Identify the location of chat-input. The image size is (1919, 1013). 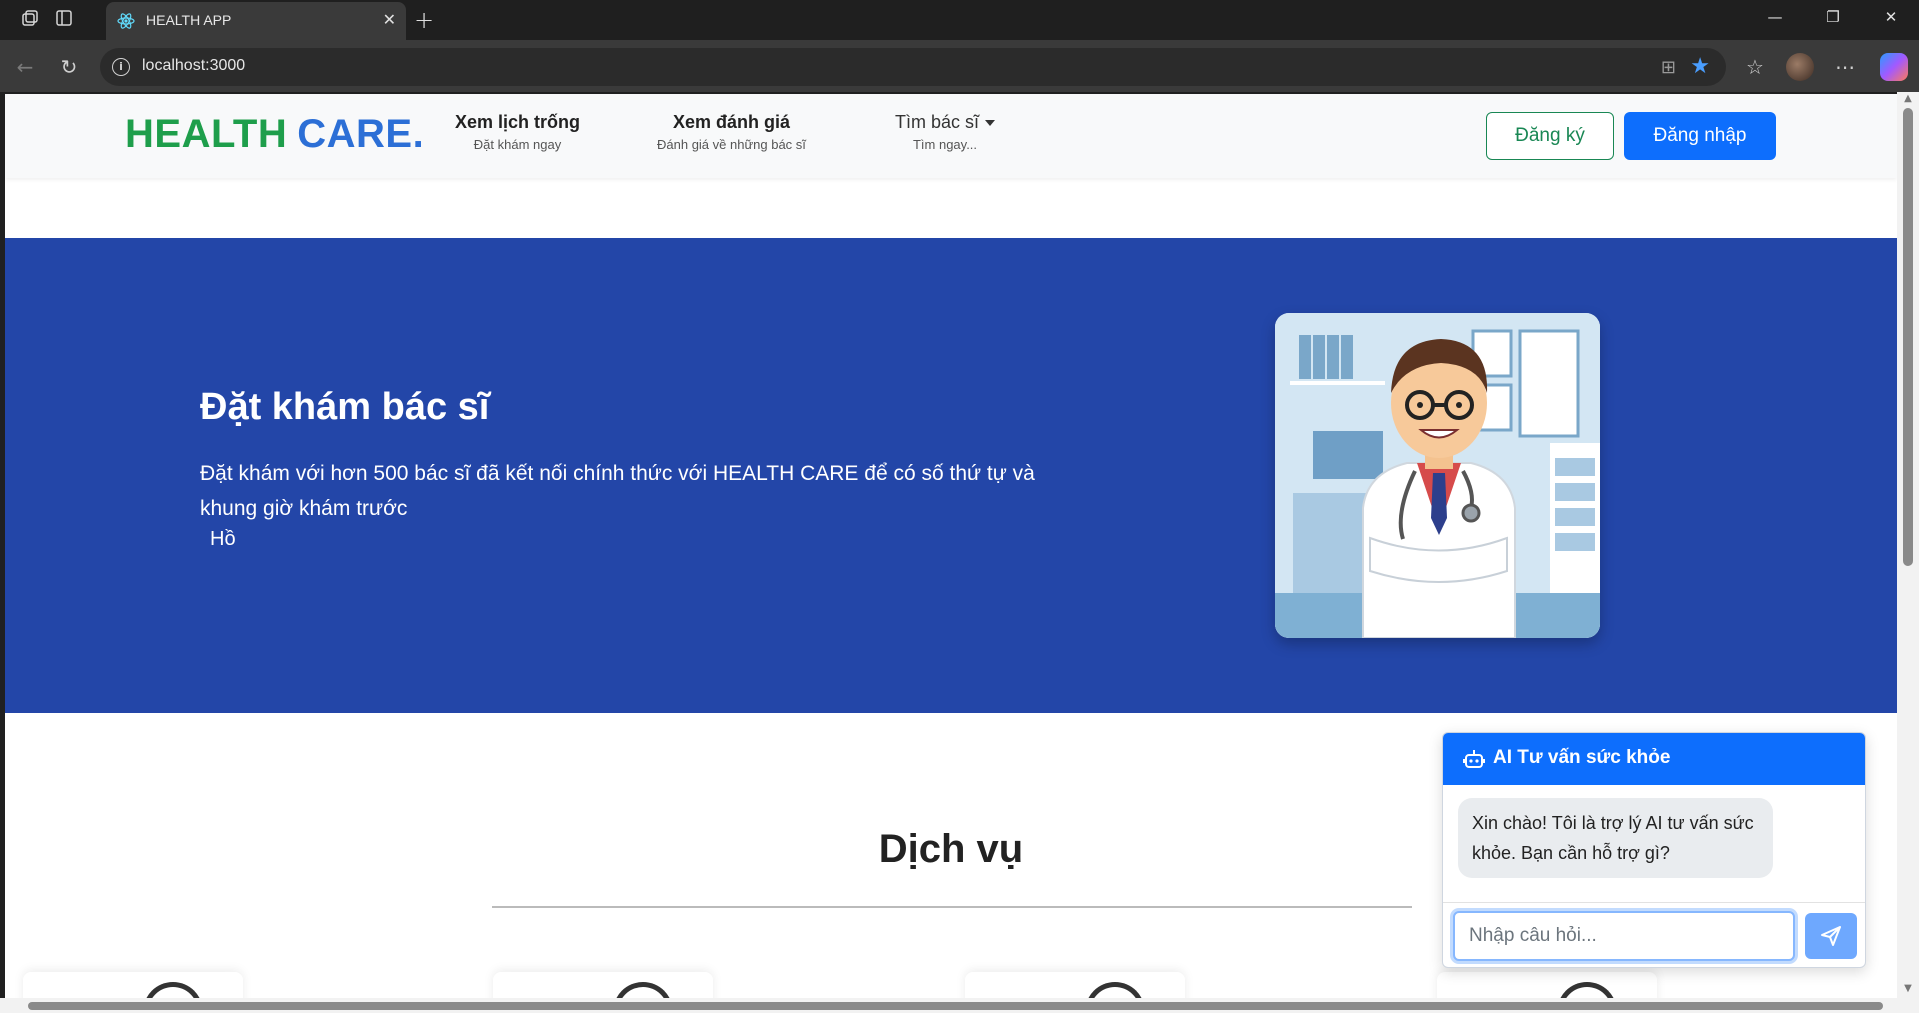
(1624, 936).